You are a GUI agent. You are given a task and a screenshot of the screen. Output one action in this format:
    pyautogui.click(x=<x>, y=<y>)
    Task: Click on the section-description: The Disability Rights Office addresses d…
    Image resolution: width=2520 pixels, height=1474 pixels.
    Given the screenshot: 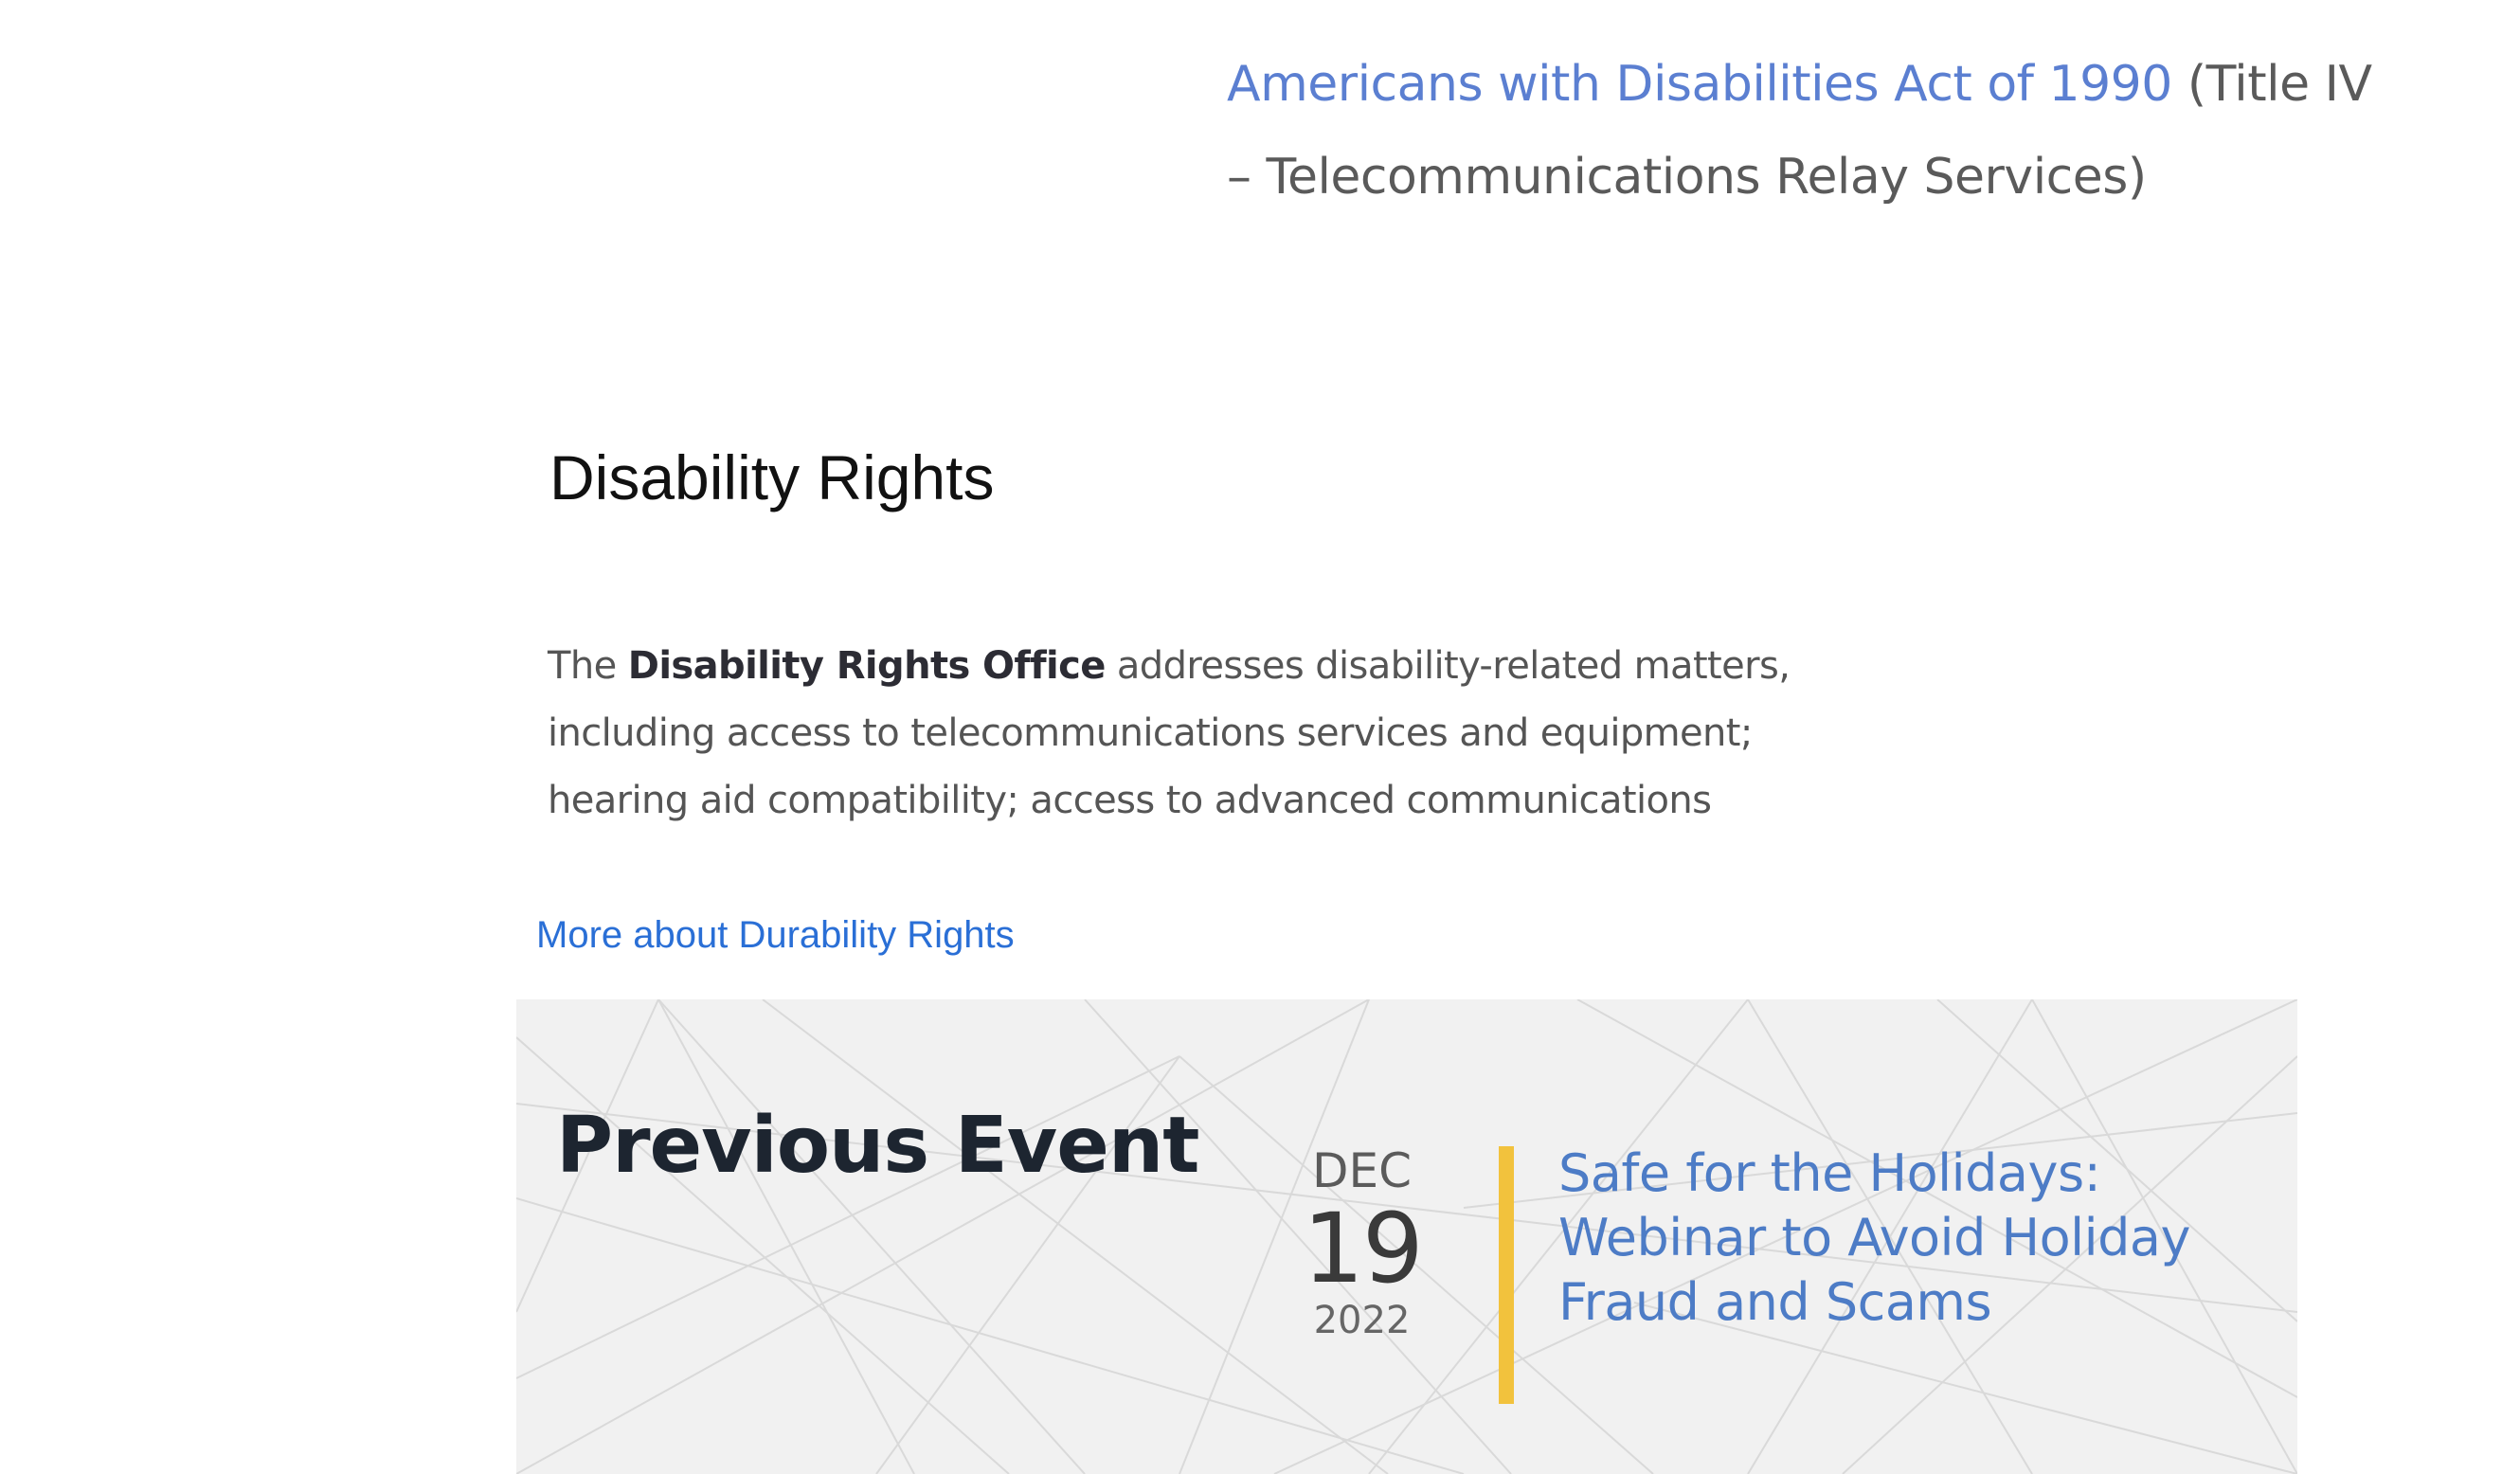 What is the action you would take?
    pyautogui.click(x=1211, y=734)
    